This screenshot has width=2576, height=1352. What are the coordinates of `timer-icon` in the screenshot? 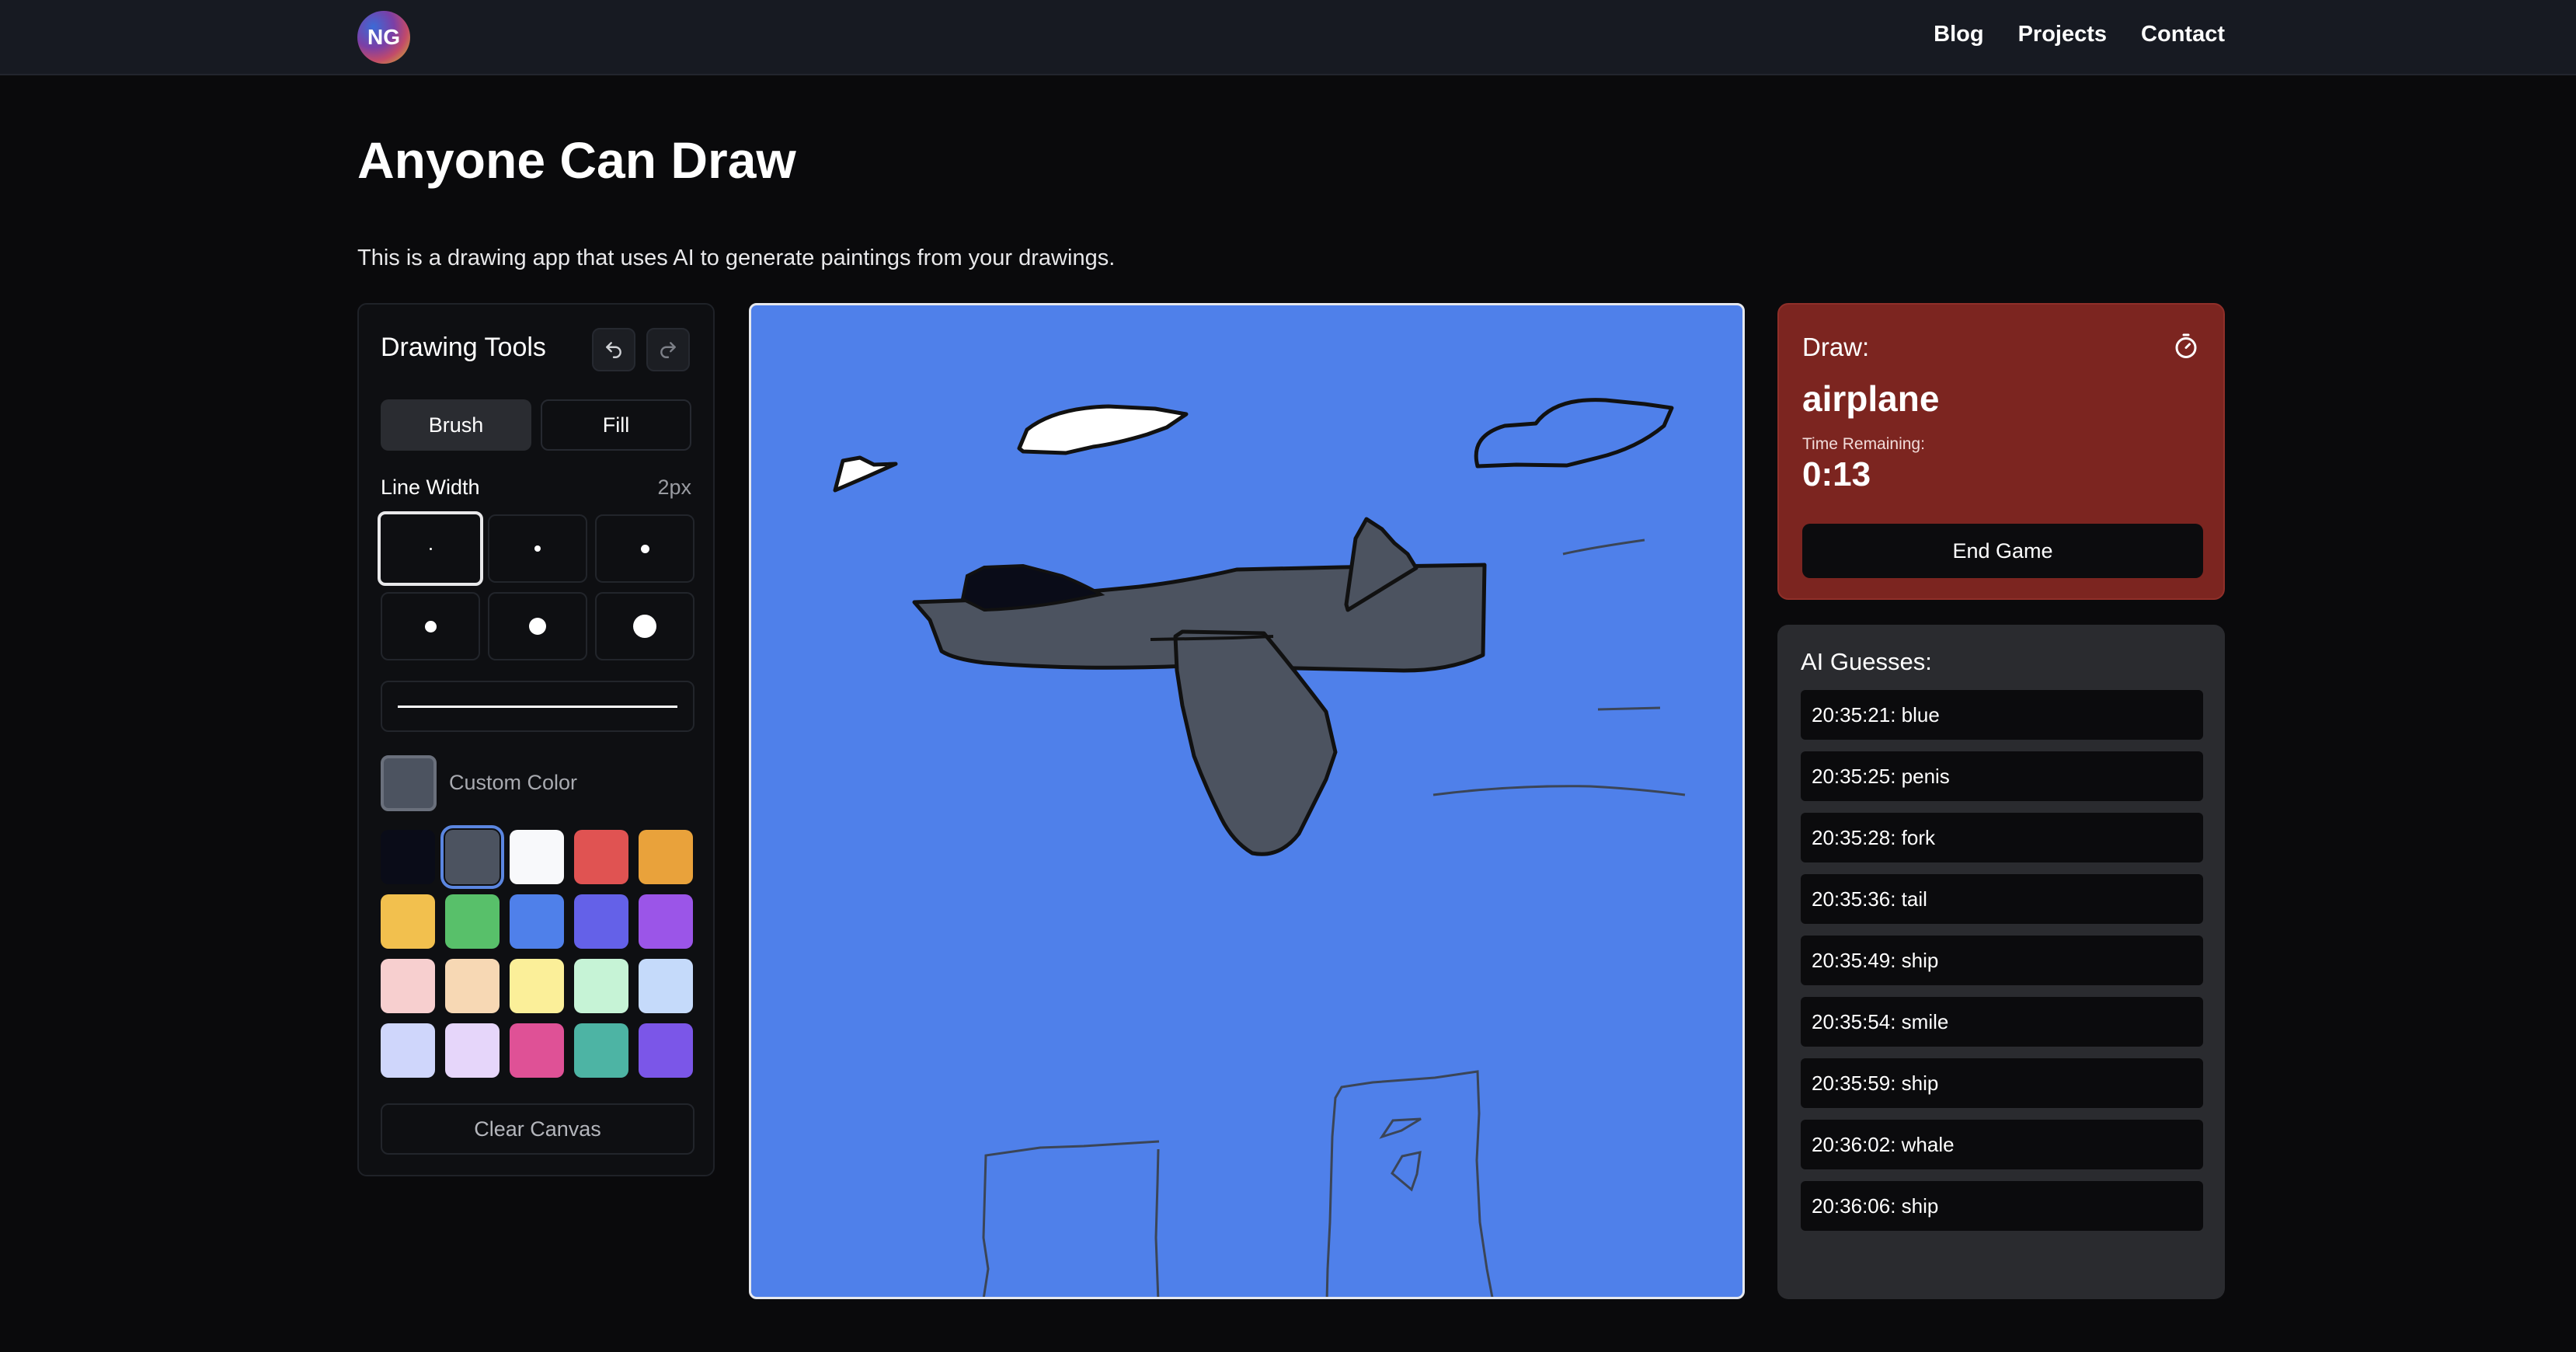 It's located at (2186, 345).